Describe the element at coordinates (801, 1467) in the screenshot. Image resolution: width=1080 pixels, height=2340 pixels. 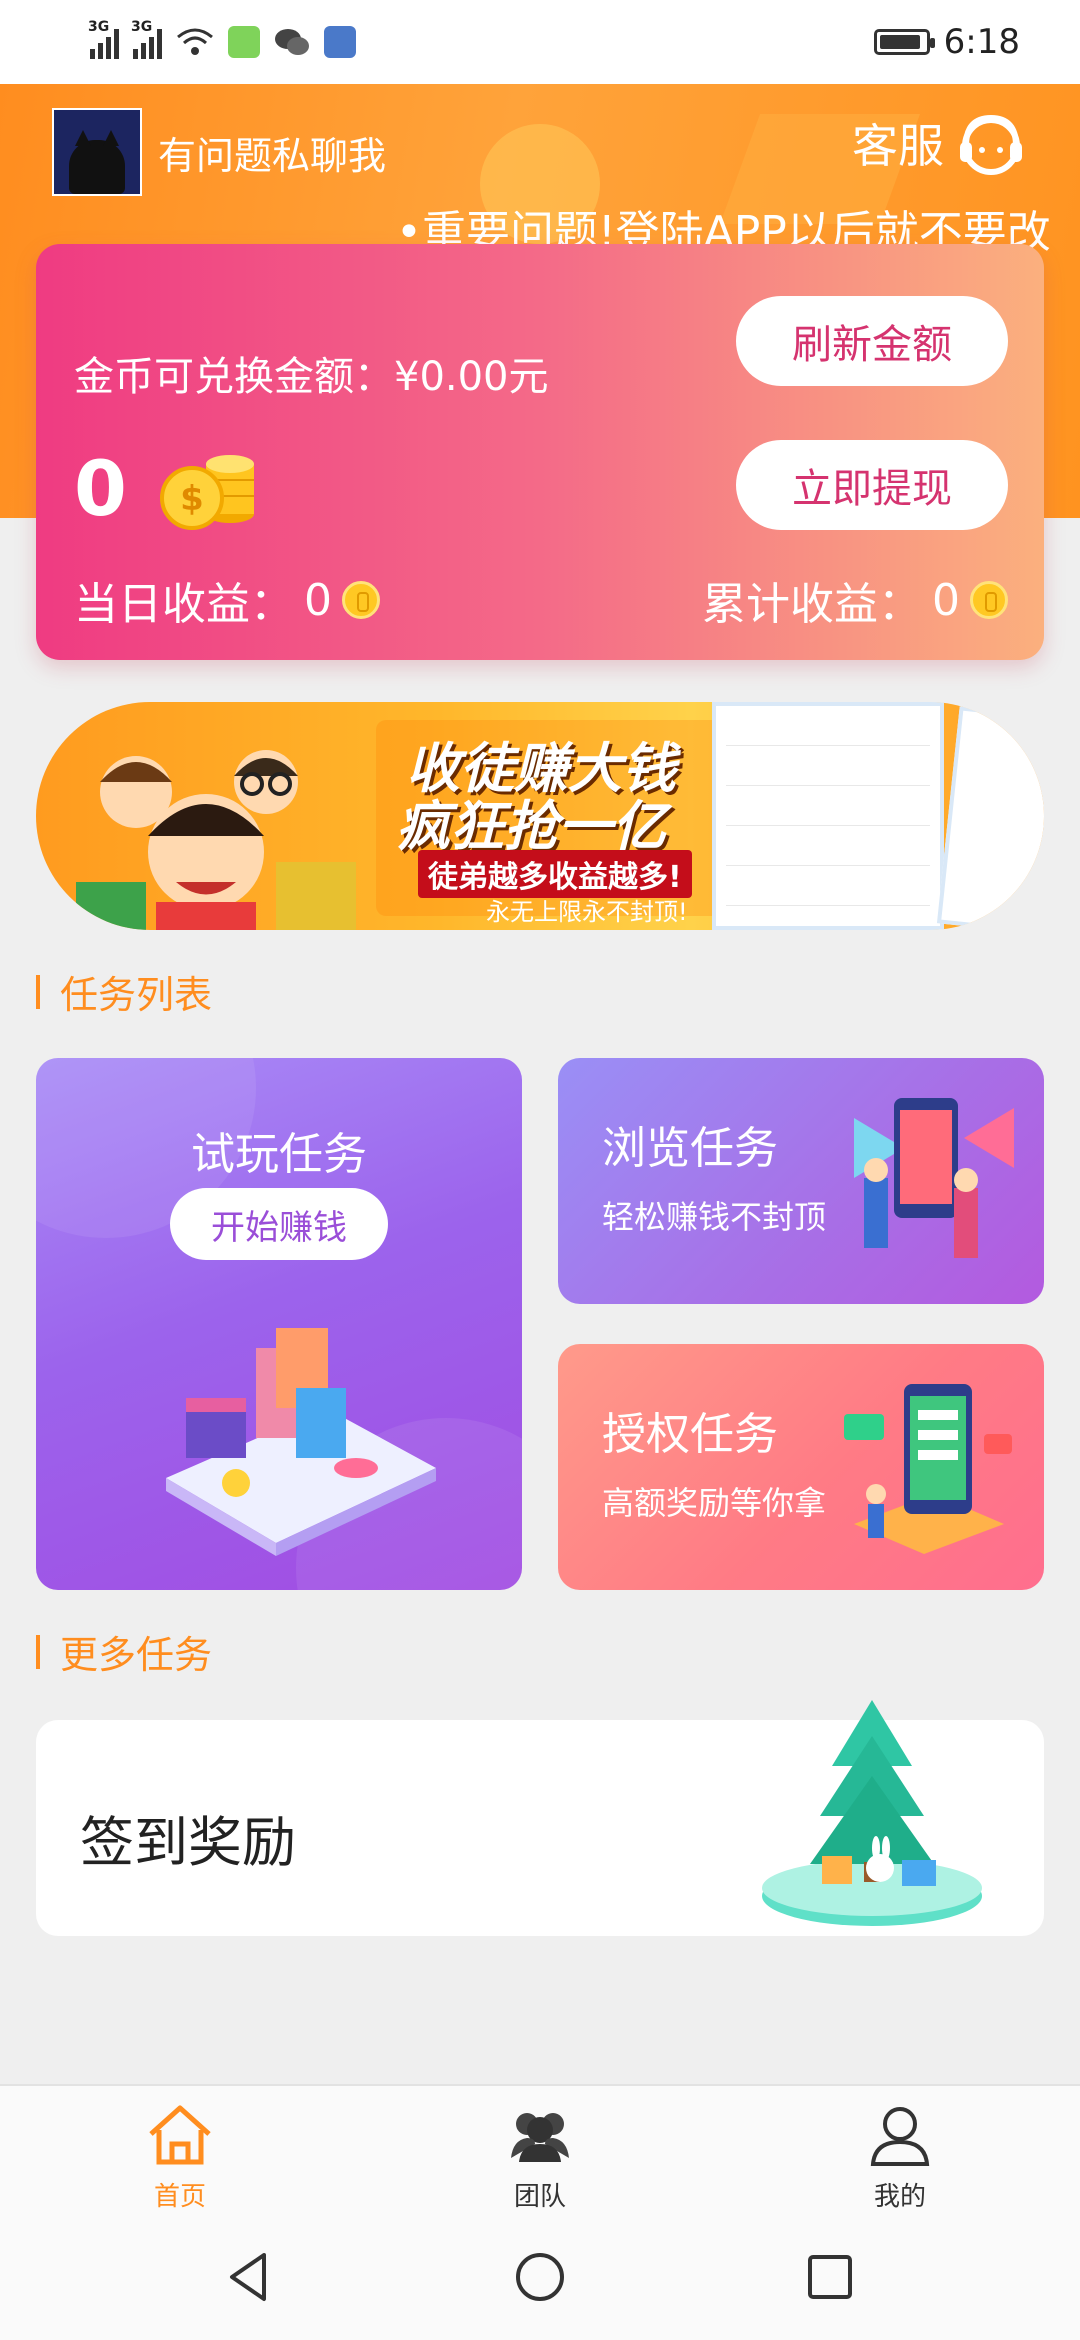
I see `authorization-task-card: 授权任务 高额奖励等你拿` at that location.